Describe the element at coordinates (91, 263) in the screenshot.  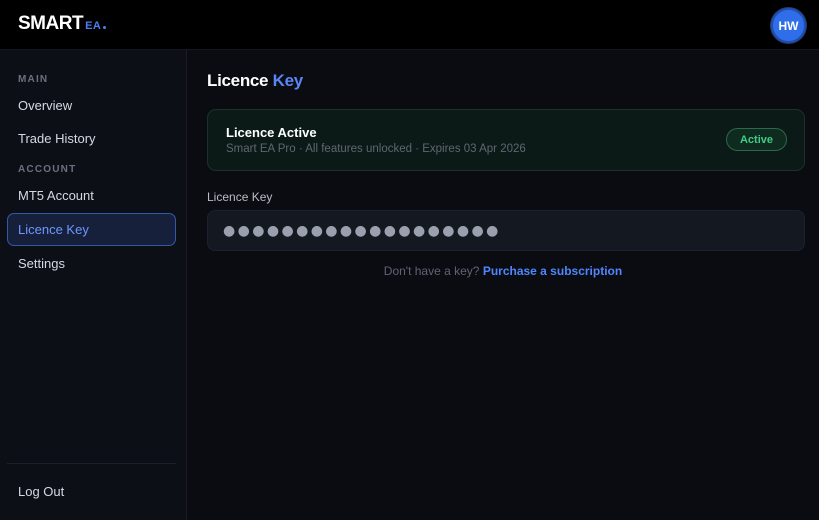
I see `sidebar-item-settings: Settings` at that location.